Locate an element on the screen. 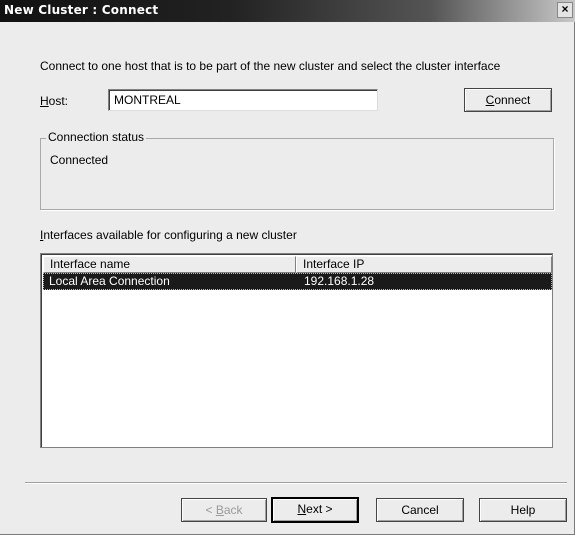 The height and width of the screenshot is (535, 575). host-input is located at coordinates (243, 100).